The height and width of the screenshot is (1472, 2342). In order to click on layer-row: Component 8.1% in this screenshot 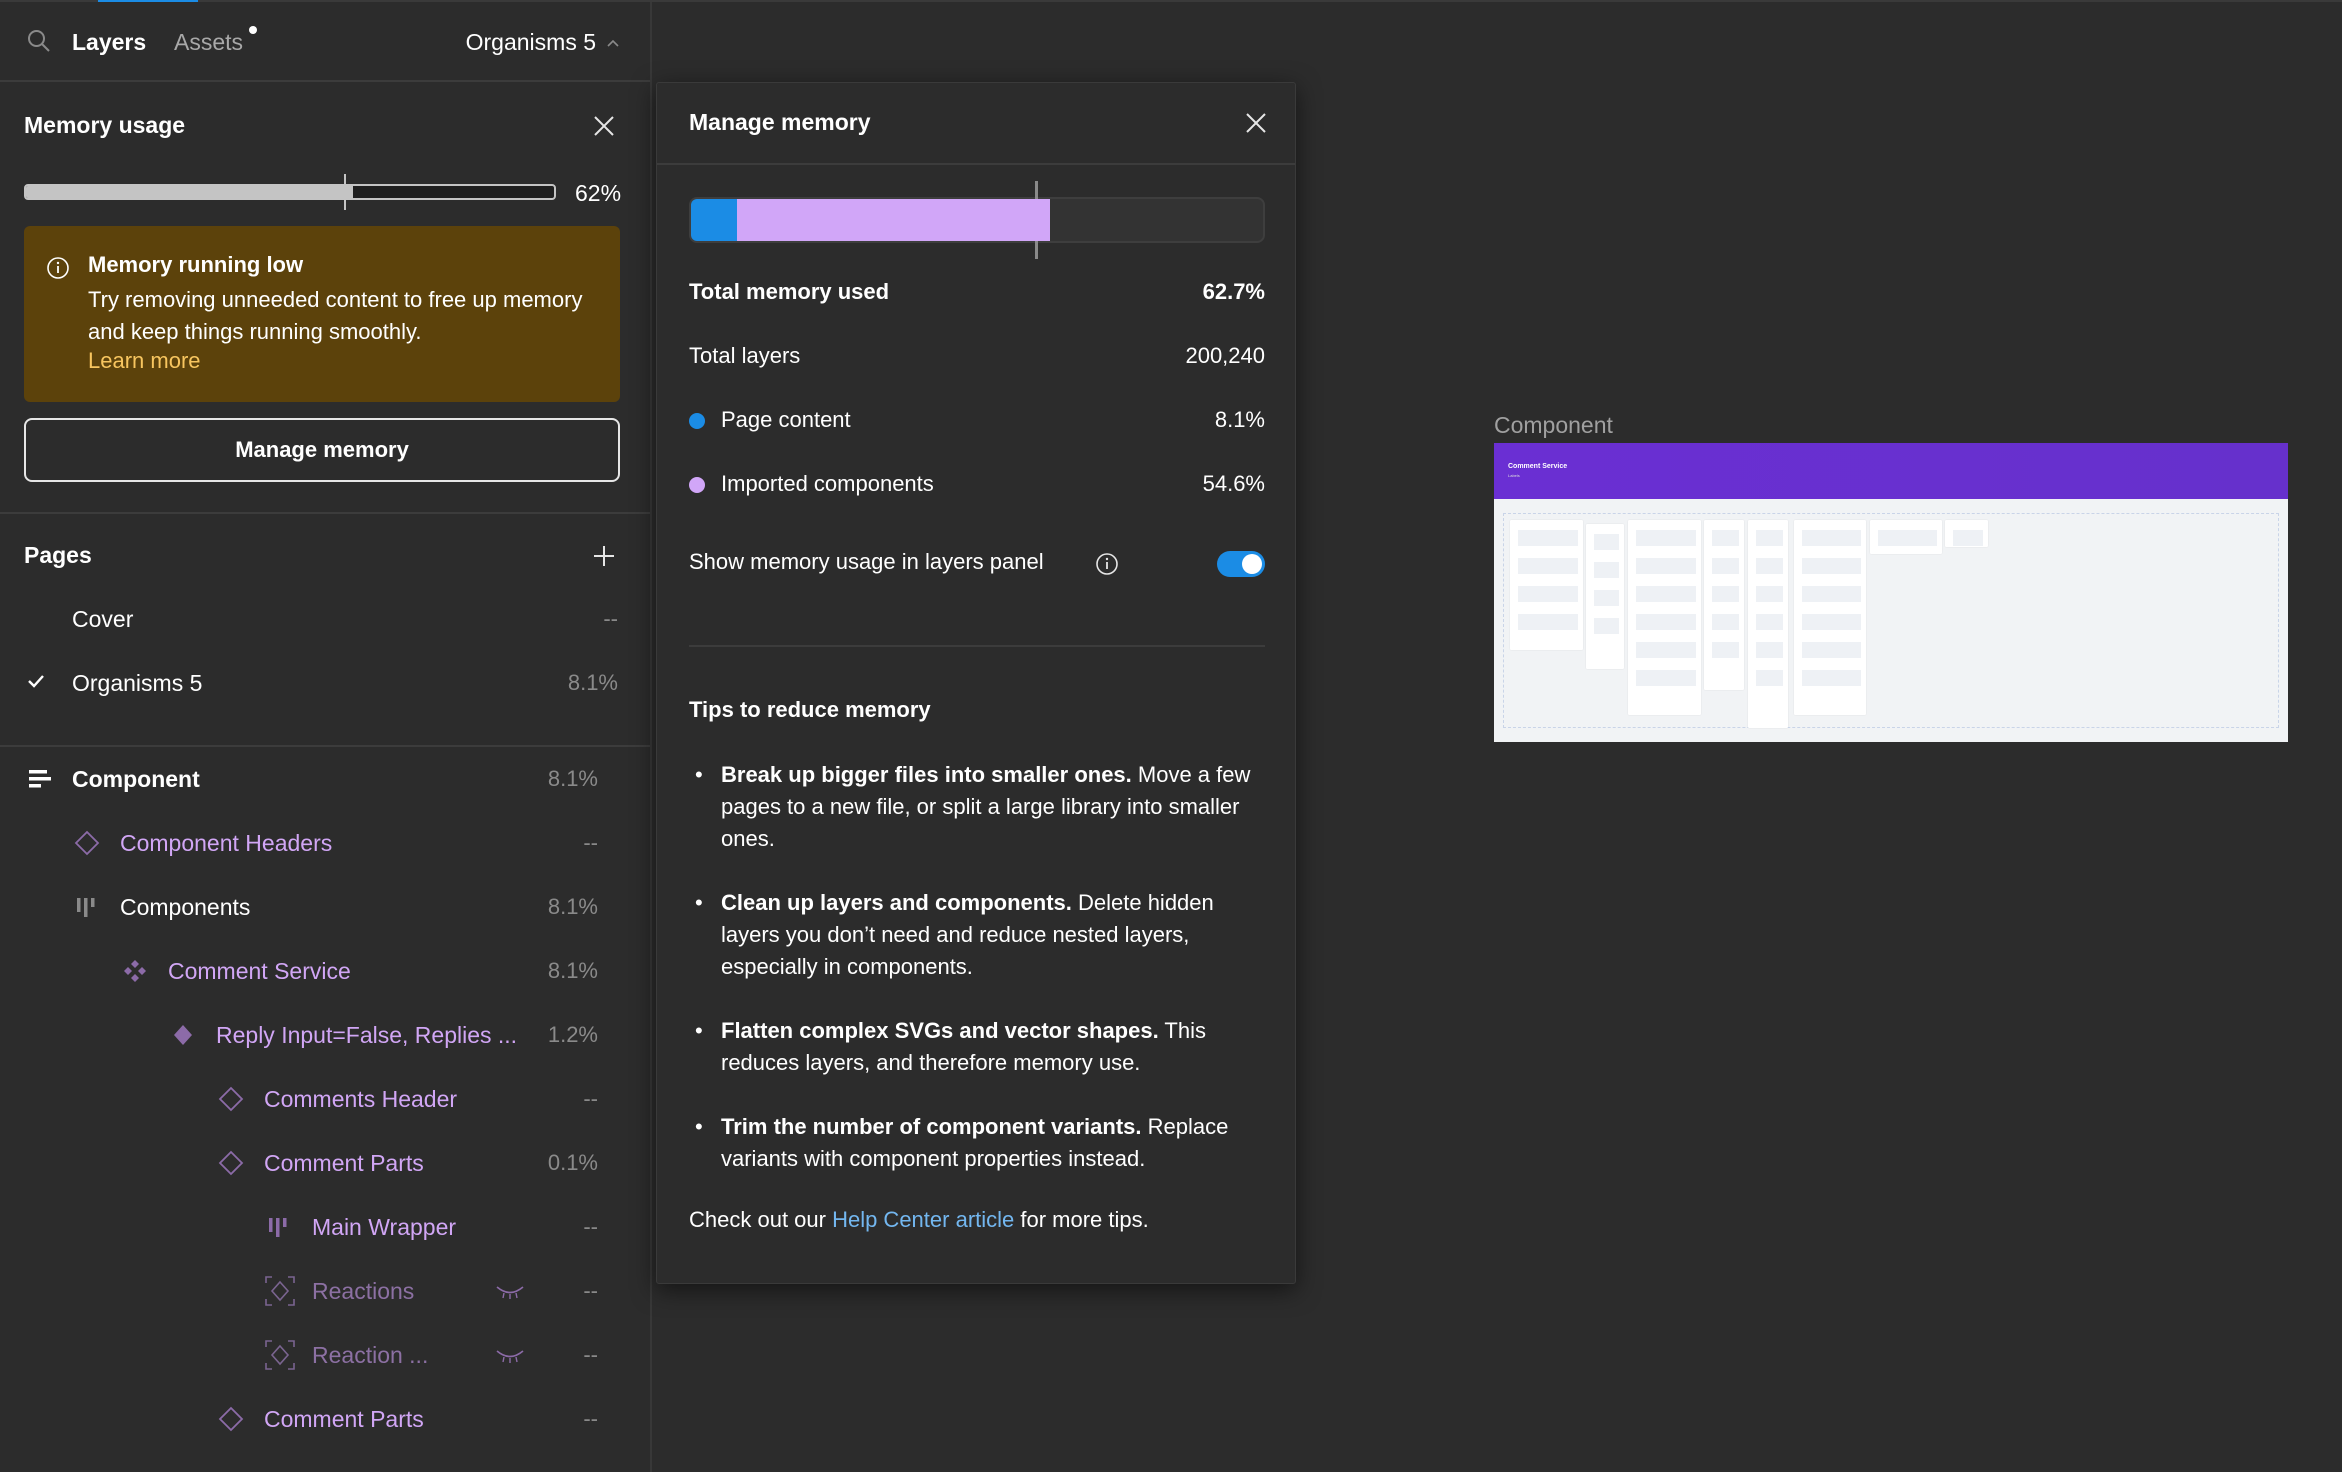, I will do `click(325, 780)`.